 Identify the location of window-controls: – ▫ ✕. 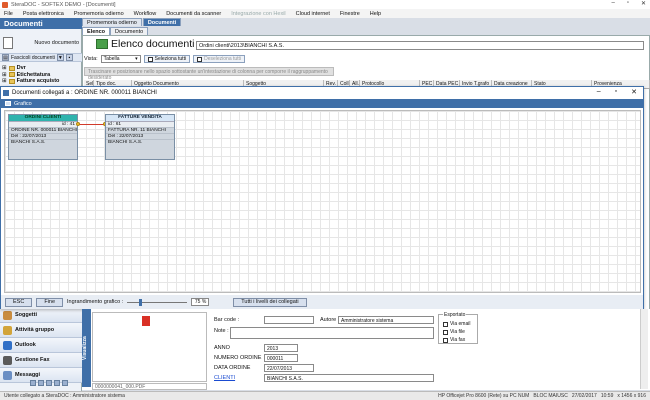
(628, 3).